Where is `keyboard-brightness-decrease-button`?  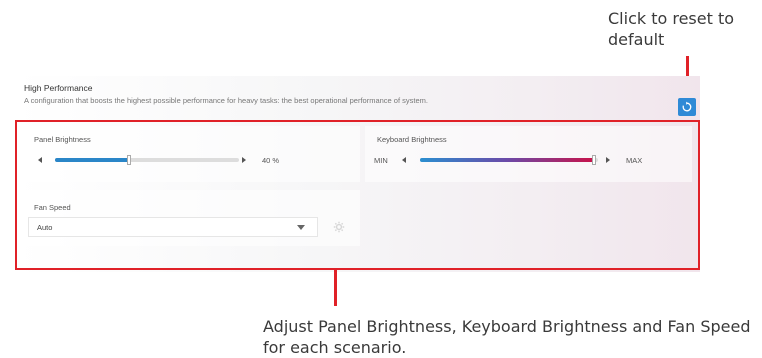 keyboard-brightness-decrease-button is located at coordinates (404, 160).